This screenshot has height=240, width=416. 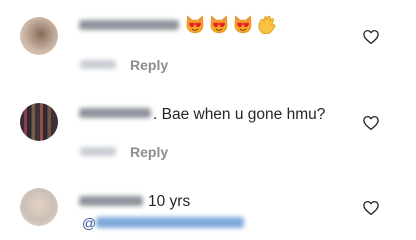 What do you see at coordinates (267, 25) in the screenshot?
I see `waving-hand-emoji` at bounding box center [267, 25].